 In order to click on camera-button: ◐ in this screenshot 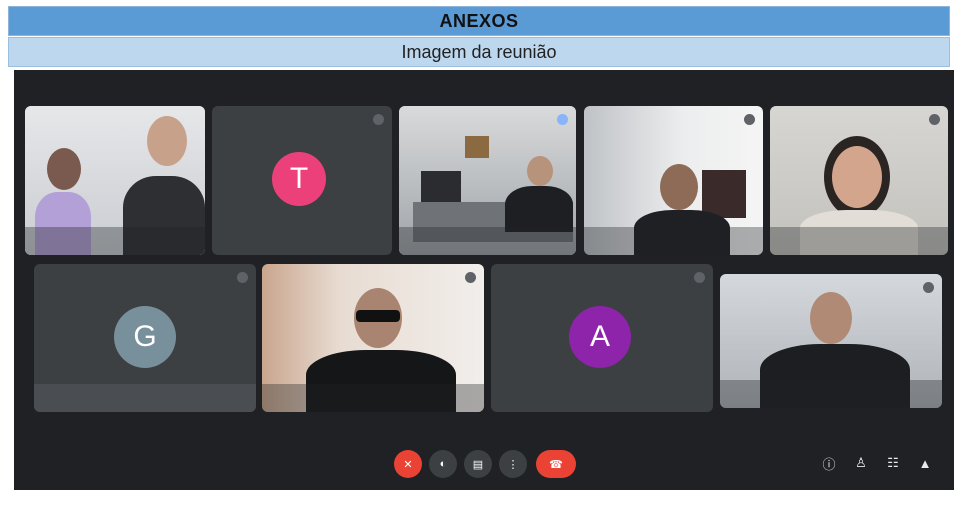, I will do `click(443, 464)`.